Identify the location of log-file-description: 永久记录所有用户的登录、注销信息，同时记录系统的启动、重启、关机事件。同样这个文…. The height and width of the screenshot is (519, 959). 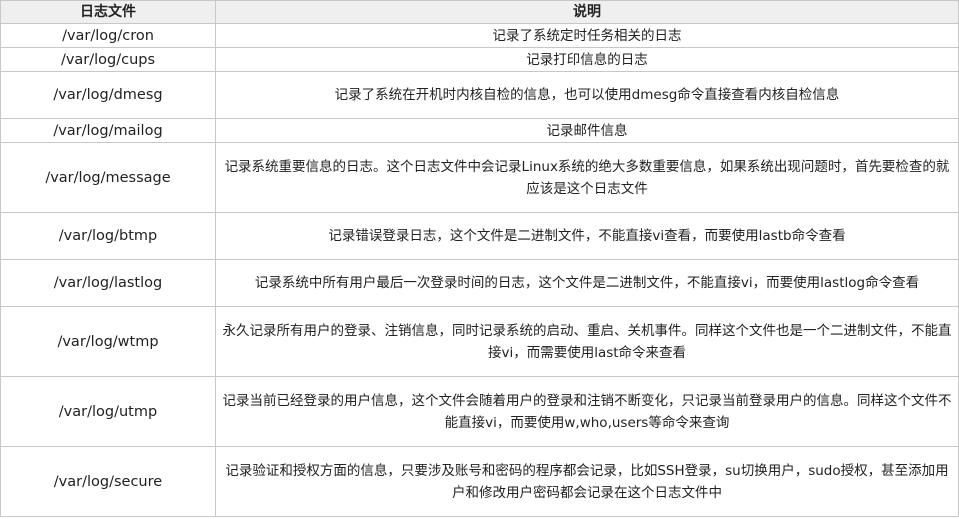
(587, 341).